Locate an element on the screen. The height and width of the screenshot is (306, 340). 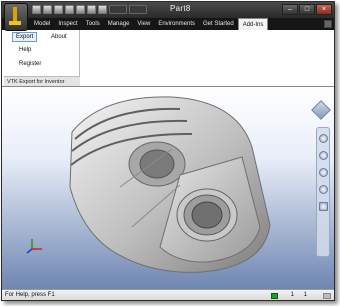
save-icon is located at coordinates (58, 9).